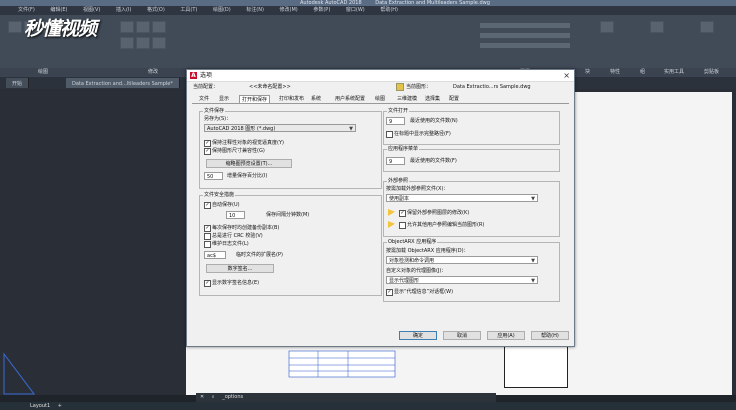 The image size is (736, 410). I want to click on tab-user-prefs: 用户系统配置, so click(350, 99).